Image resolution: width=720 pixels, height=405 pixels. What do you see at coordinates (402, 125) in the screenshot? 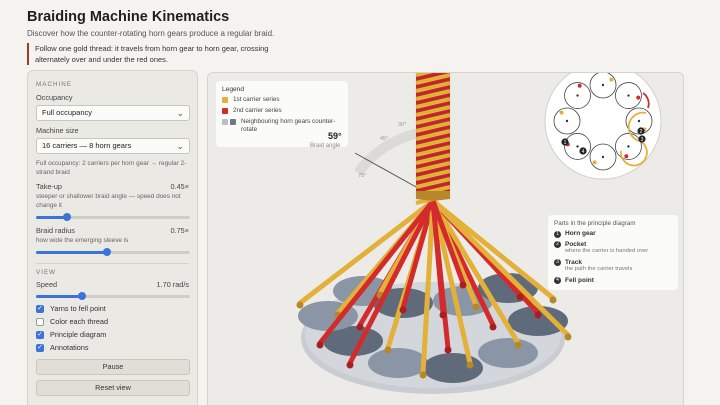
I see `angle-tick-30: 30°` at bounding box center [402, 125].